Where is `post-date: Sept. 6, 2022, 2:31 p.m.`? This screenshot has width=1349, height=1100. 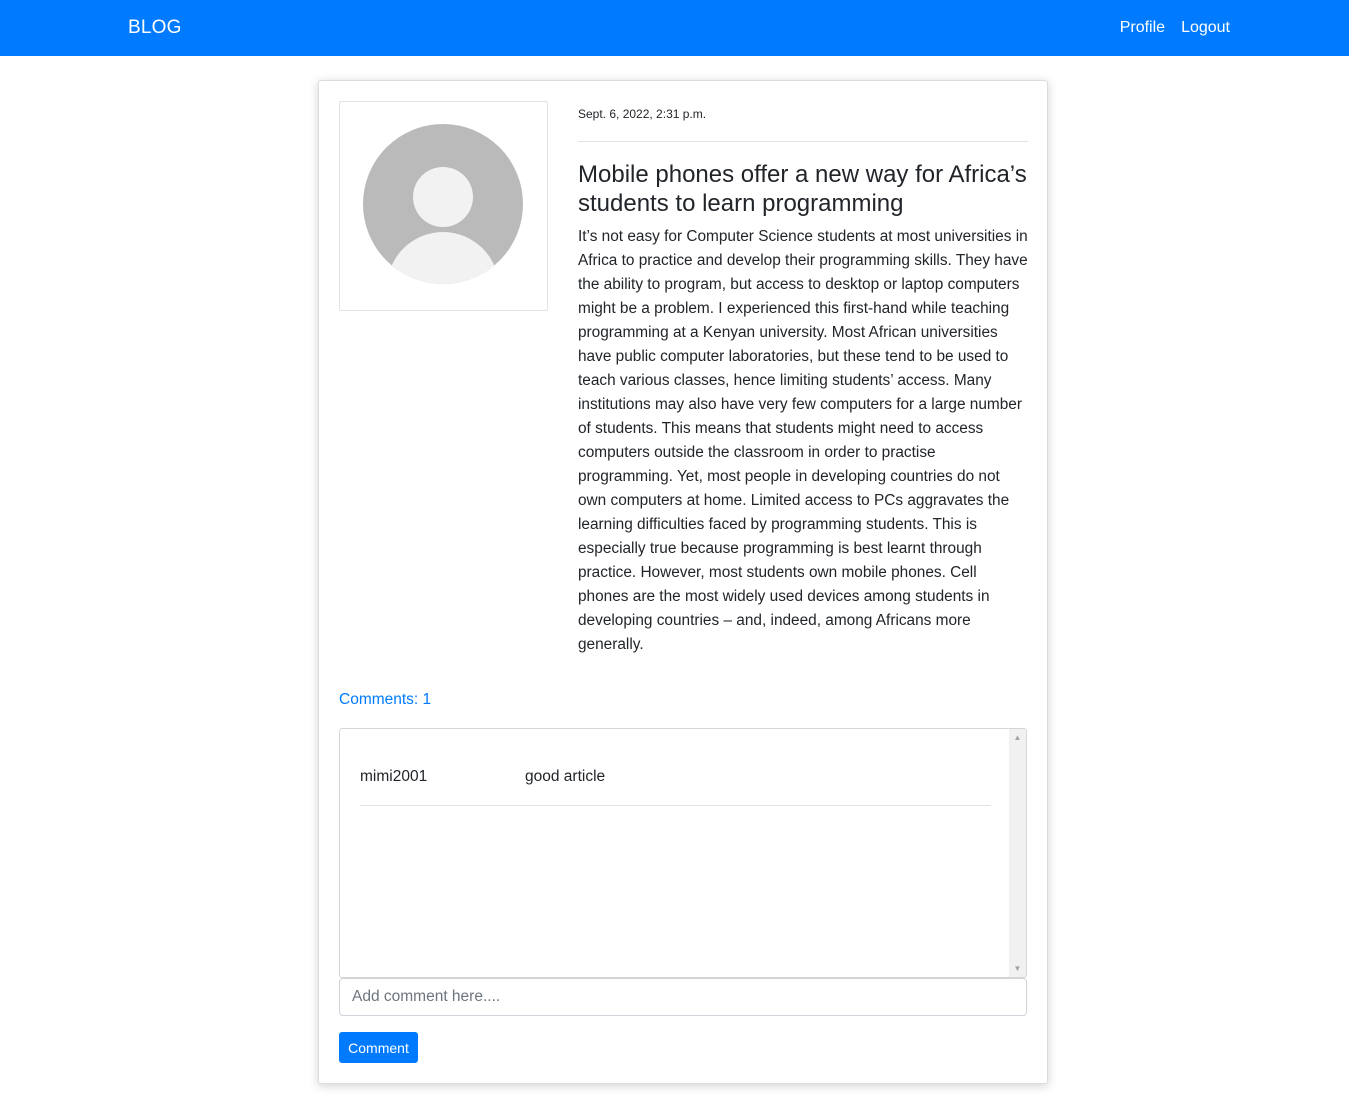 post-date: Sept. 6, 2022, 2:31 p.m. is located at coordinates (642, 114).